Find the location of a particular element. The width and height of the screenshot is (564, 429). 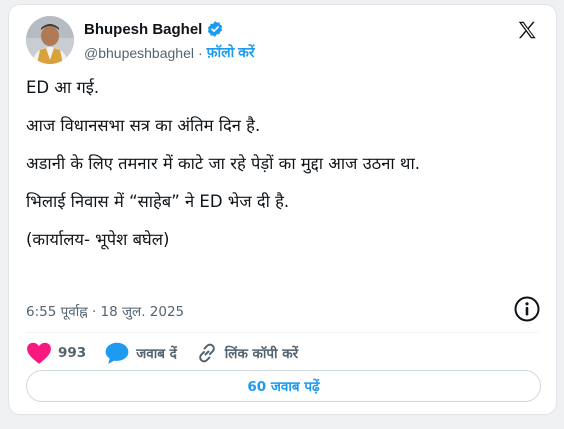

reply-bubble-icon is located at coordinates (117, 353).